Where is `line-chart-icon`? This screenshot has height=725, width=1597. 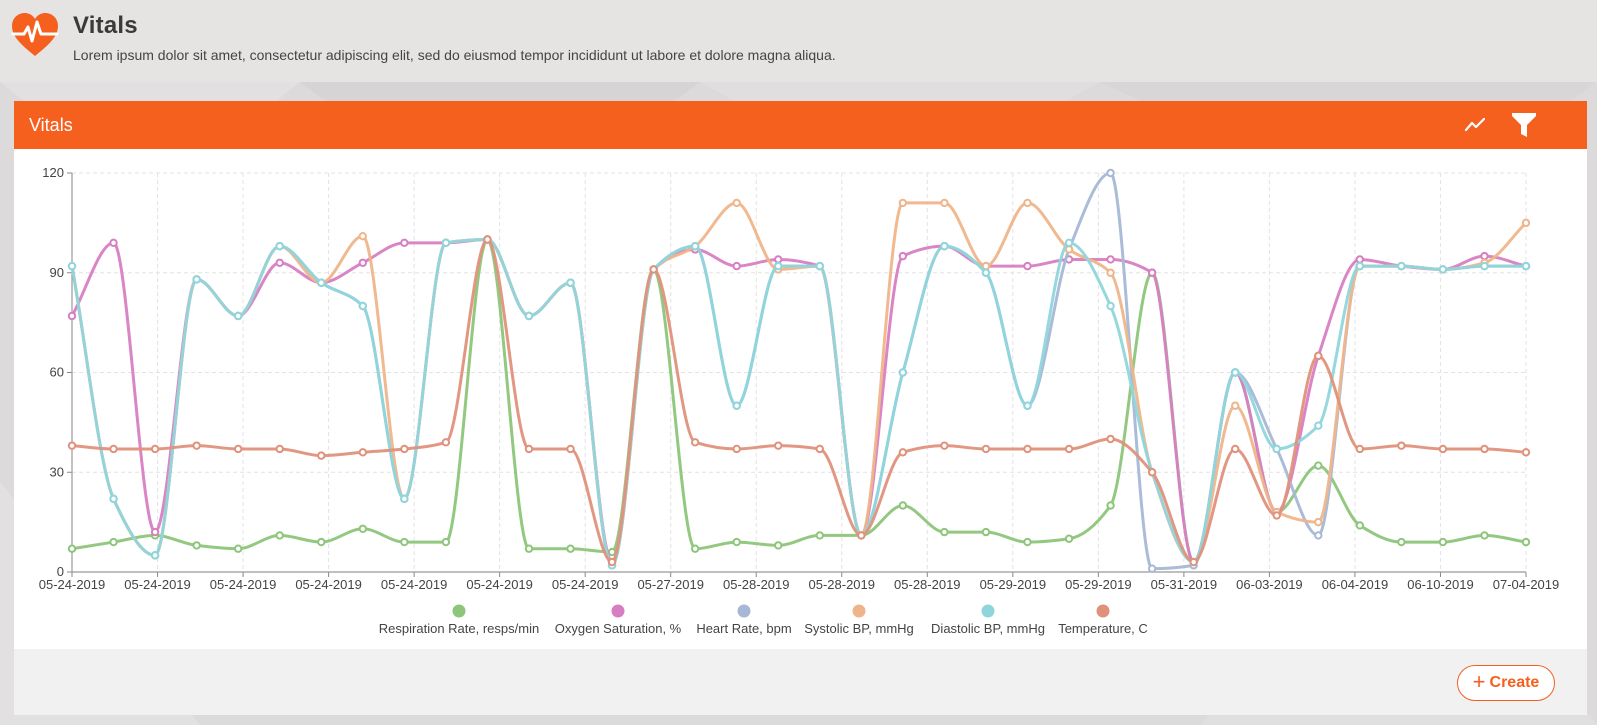
line-chart-icon is located at coordinates (1475, 125).